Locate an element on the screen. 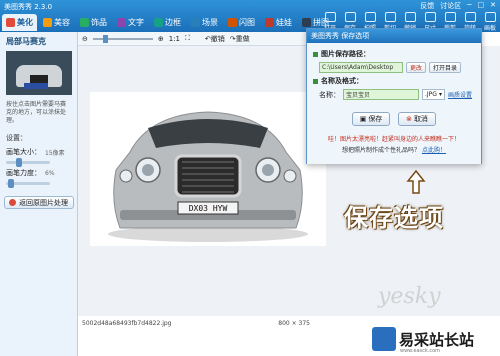  open-directory-button: 打开目录 is located at coordinates (445, 67).